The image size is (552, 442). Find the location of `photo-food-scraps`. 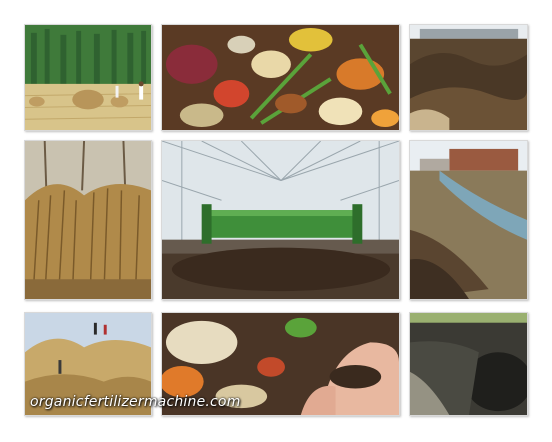

photo-food-scraps is located at coordinates (280, 77).